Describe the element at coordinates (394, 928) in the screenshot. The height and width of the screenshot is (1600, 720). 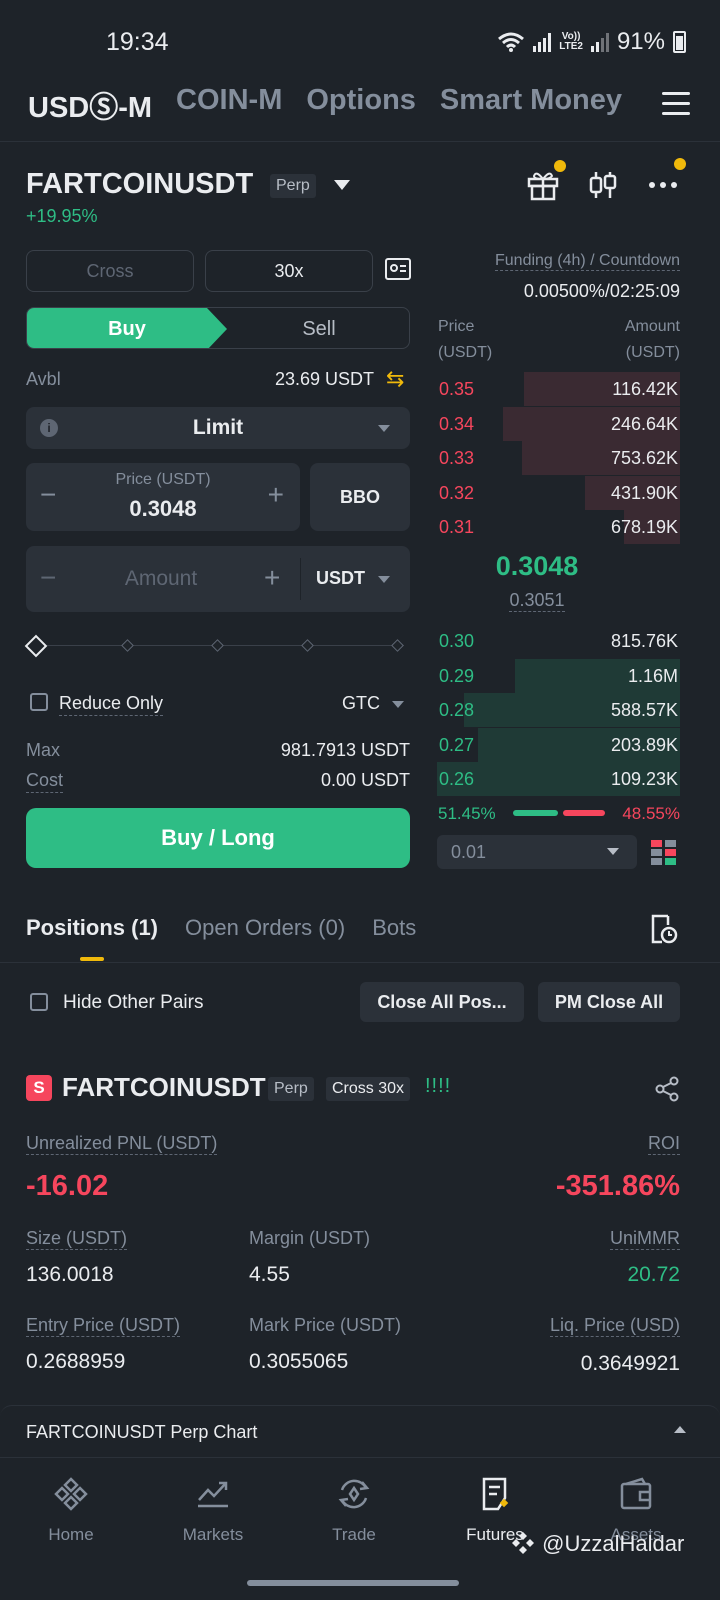
I see `tab-bots: Bots` at that location.